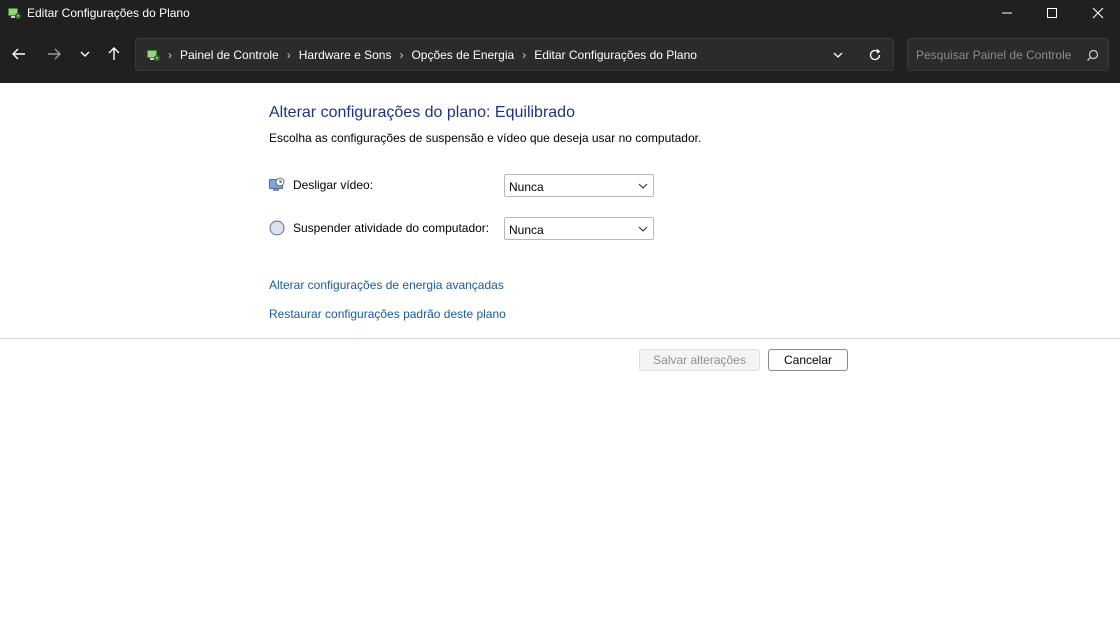 Image resolution: width=1120 pixels, height=628 pixels. I want to click on control-panel-icon, so click(153, 55).